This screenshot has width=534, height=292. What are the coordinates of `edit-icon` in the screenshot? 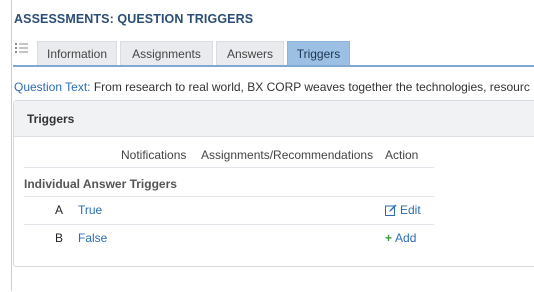 It's located at (391, 211).